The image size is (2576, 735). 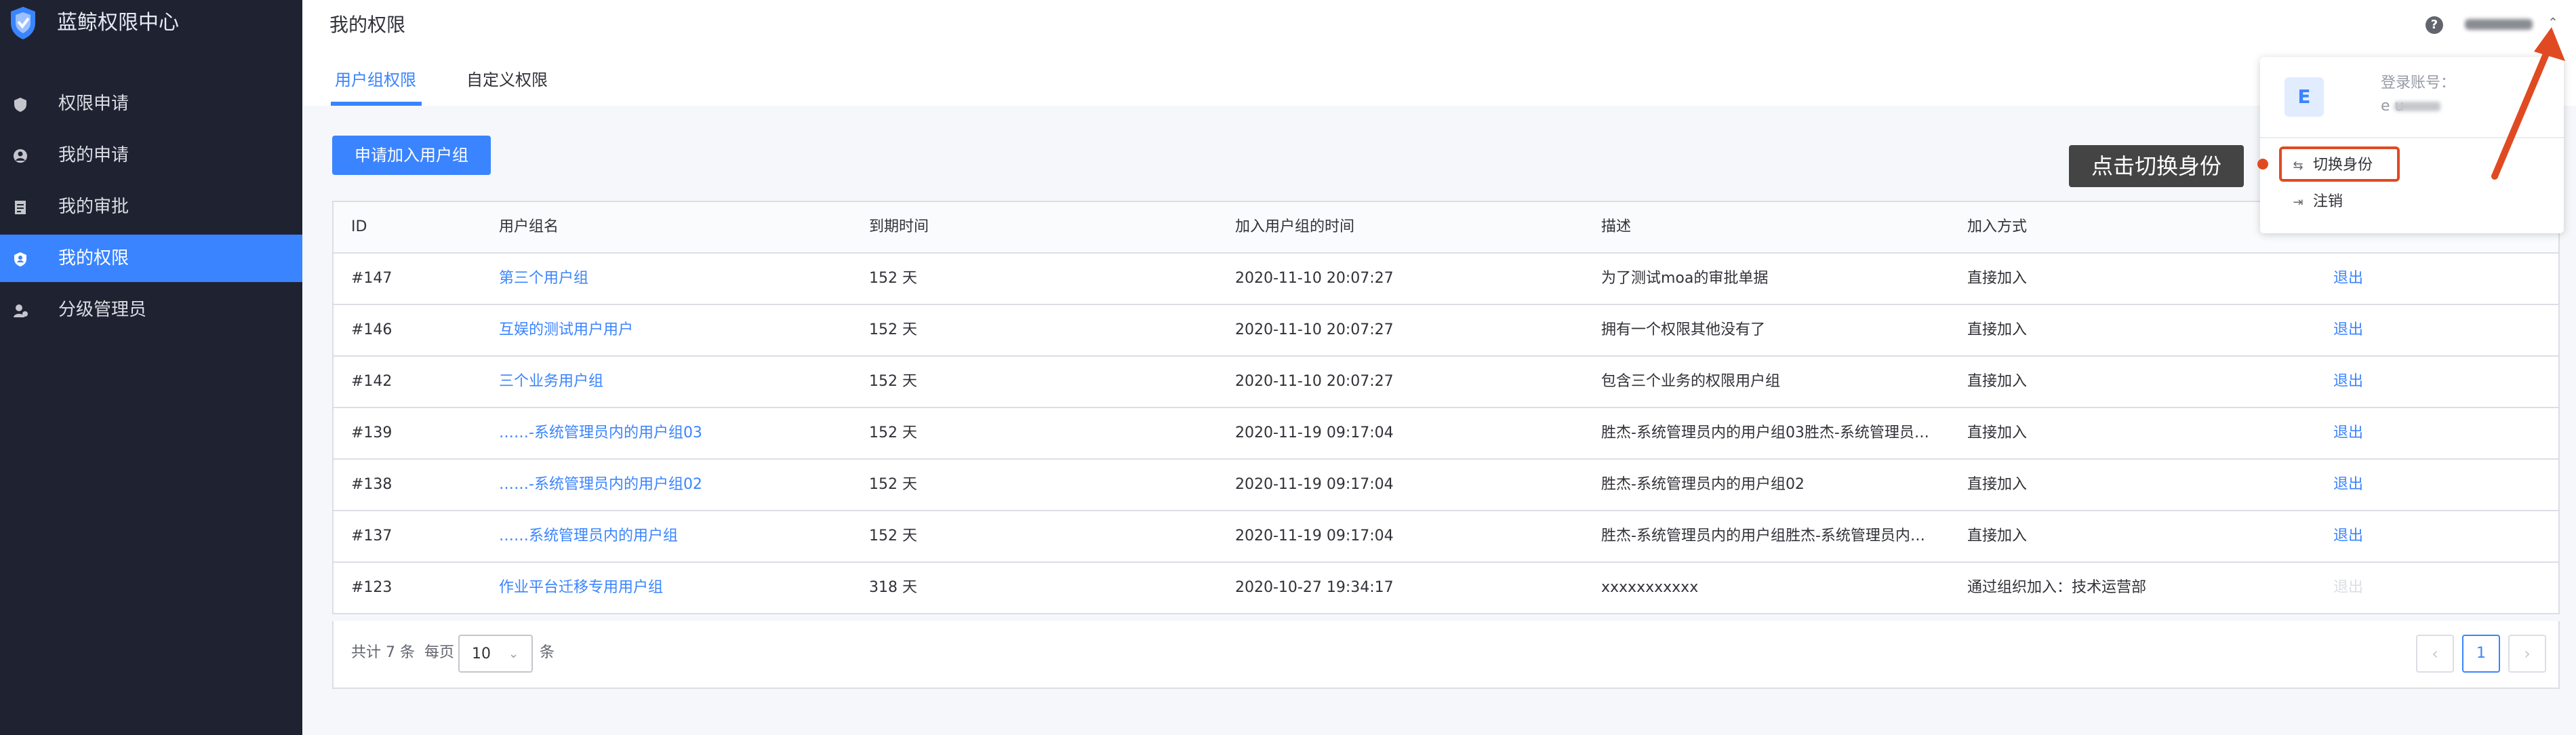 I want to click on column-header-desc: 描述, so click(x=1616, y=226).